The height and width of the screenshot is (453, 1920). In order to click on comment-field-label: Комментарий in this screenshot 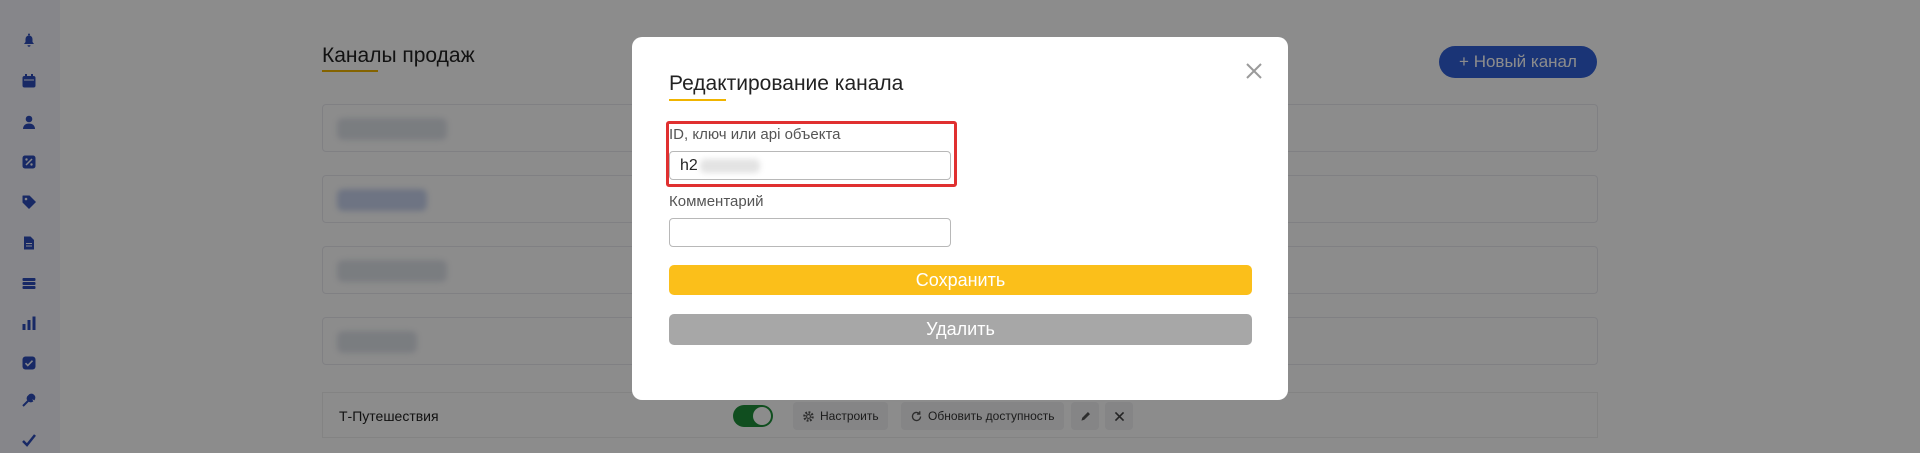, I will do `click(716, 201)`.